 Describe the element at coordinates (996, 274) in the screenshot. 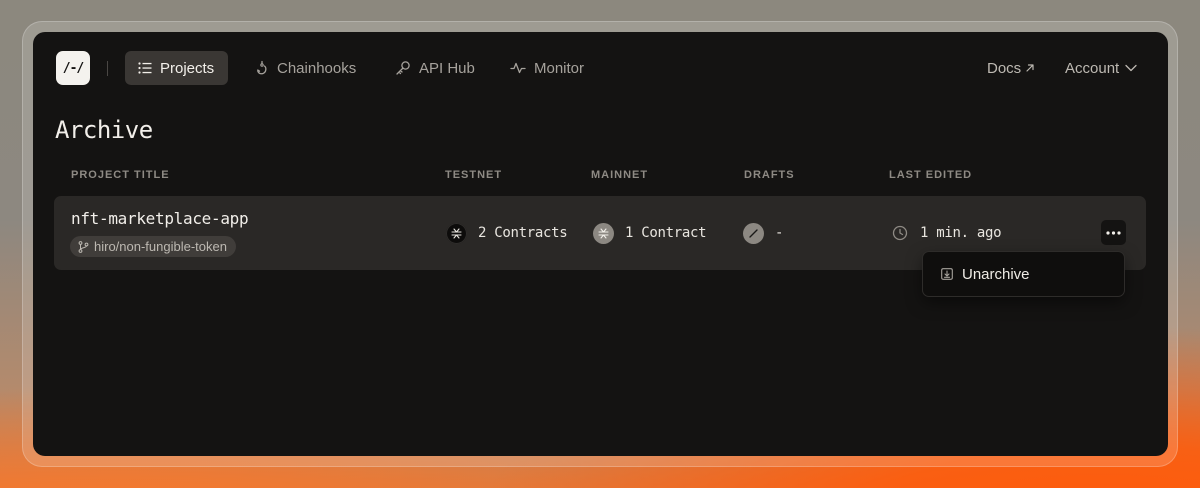

I see `menu-item-label: Unarchive` at that location.